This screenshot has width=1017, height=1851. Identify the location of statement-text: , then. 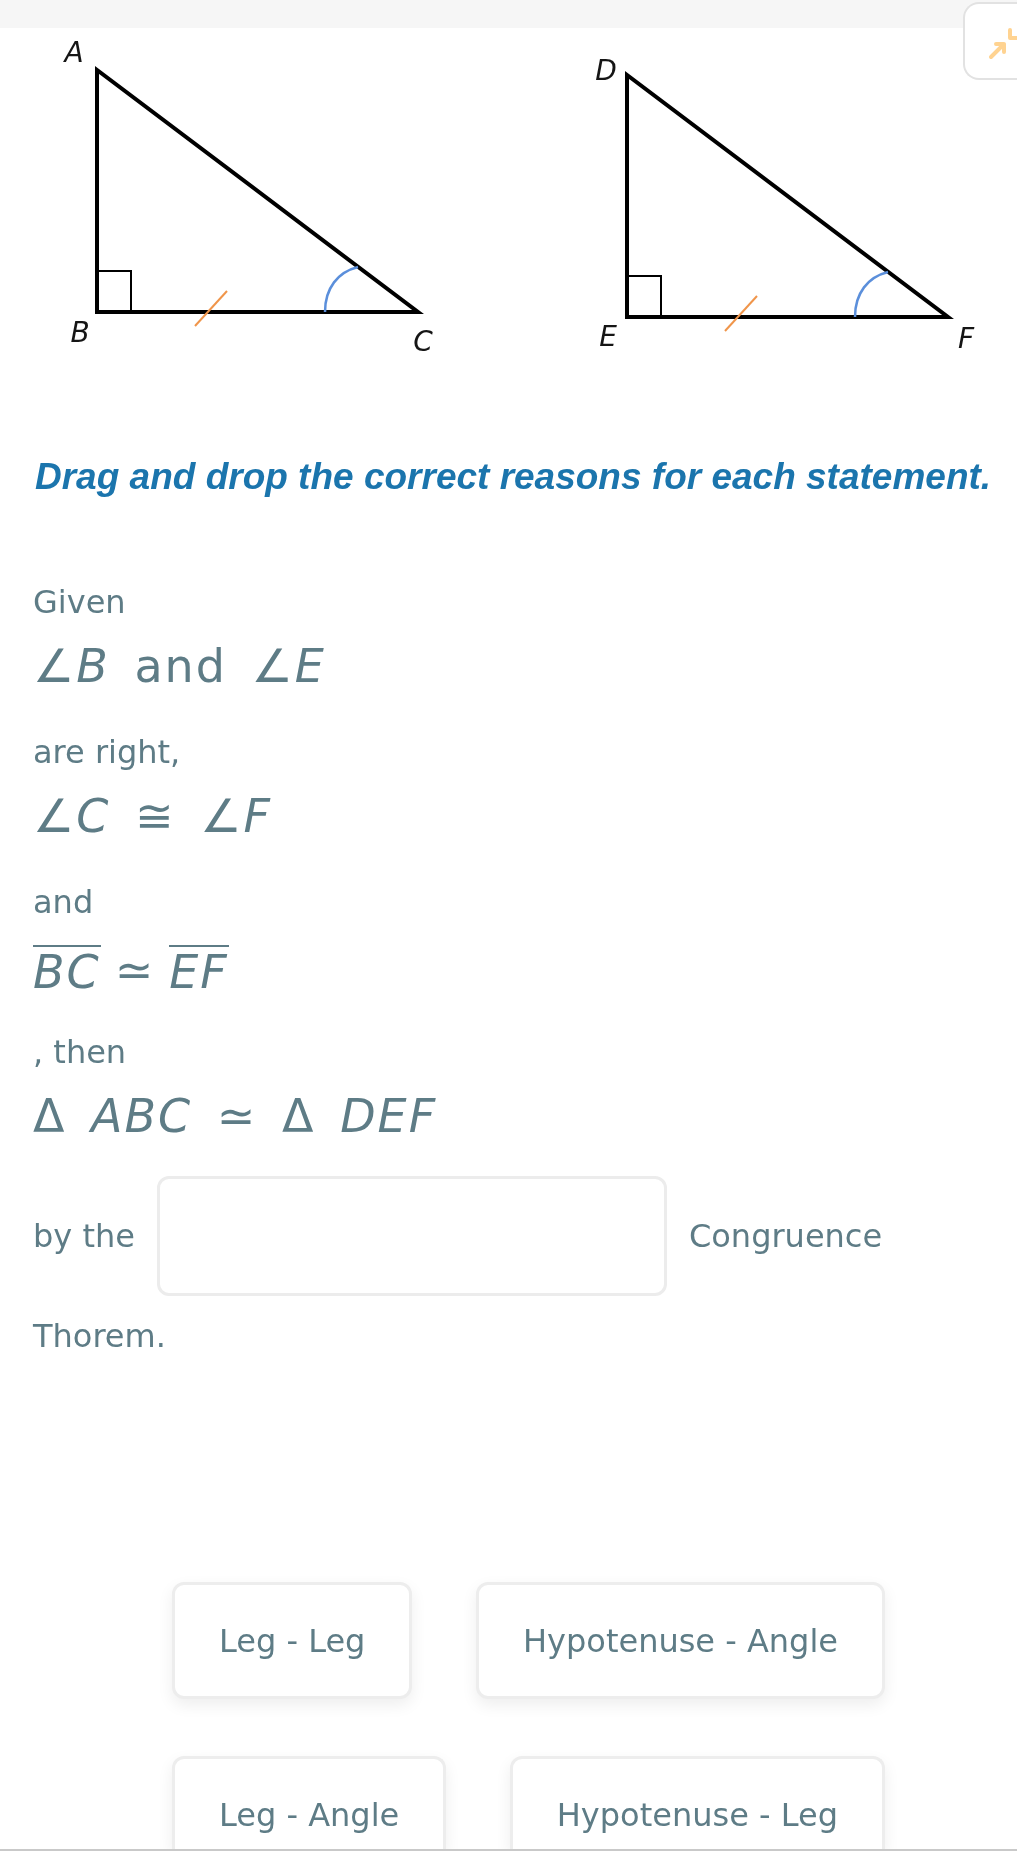
(80, 1052).